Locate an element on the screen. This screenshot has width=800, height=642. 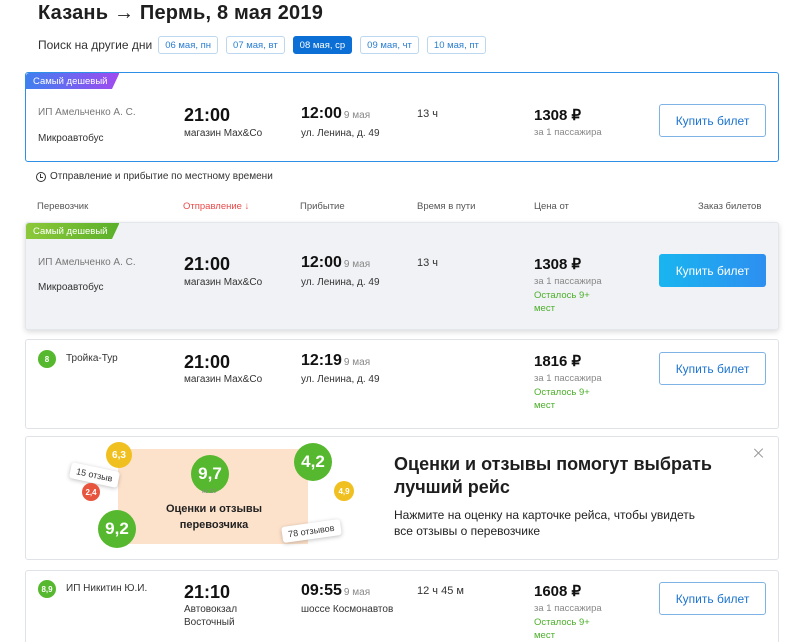
departure-place: Автовокзал Восточный is located at coordinates (210, 616).